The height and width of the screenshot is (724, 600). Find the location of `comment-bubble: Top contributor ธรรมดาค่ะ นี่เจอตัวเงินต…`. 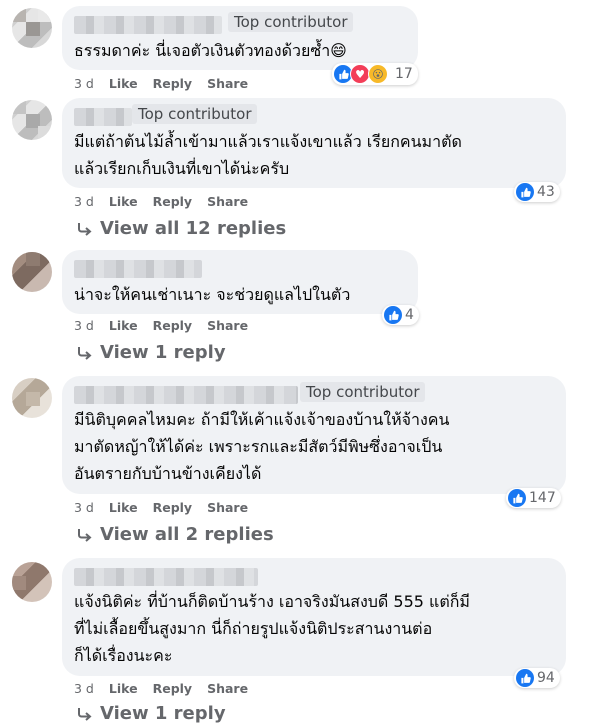

comment-bubble: Top contributor ธรรมดาค่ะ นี่เจอตัวเงินต… is located at coordinates (240, 38).